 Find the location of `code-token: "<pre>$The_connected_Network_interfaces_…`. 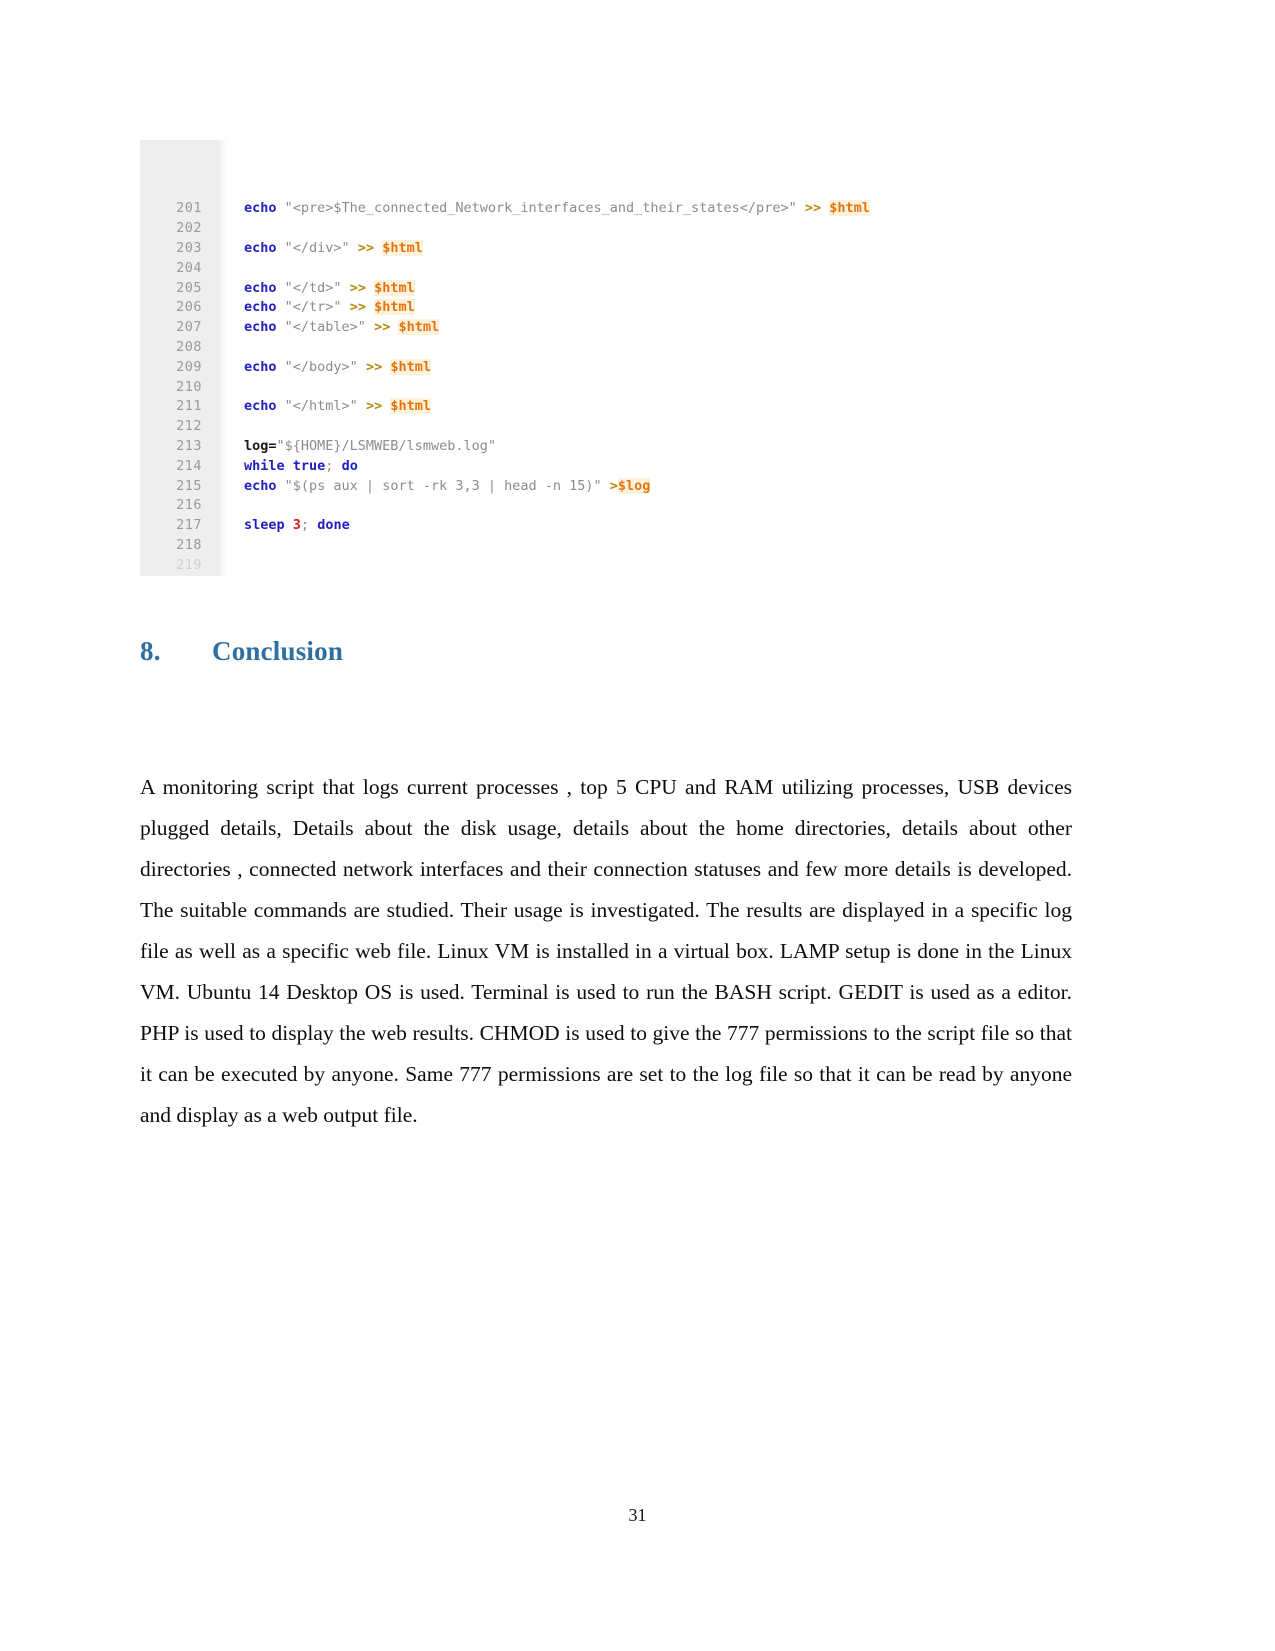

code-token: "<pre>$The_connected_Network_interfaces_… is located at coordinates (540, 208).